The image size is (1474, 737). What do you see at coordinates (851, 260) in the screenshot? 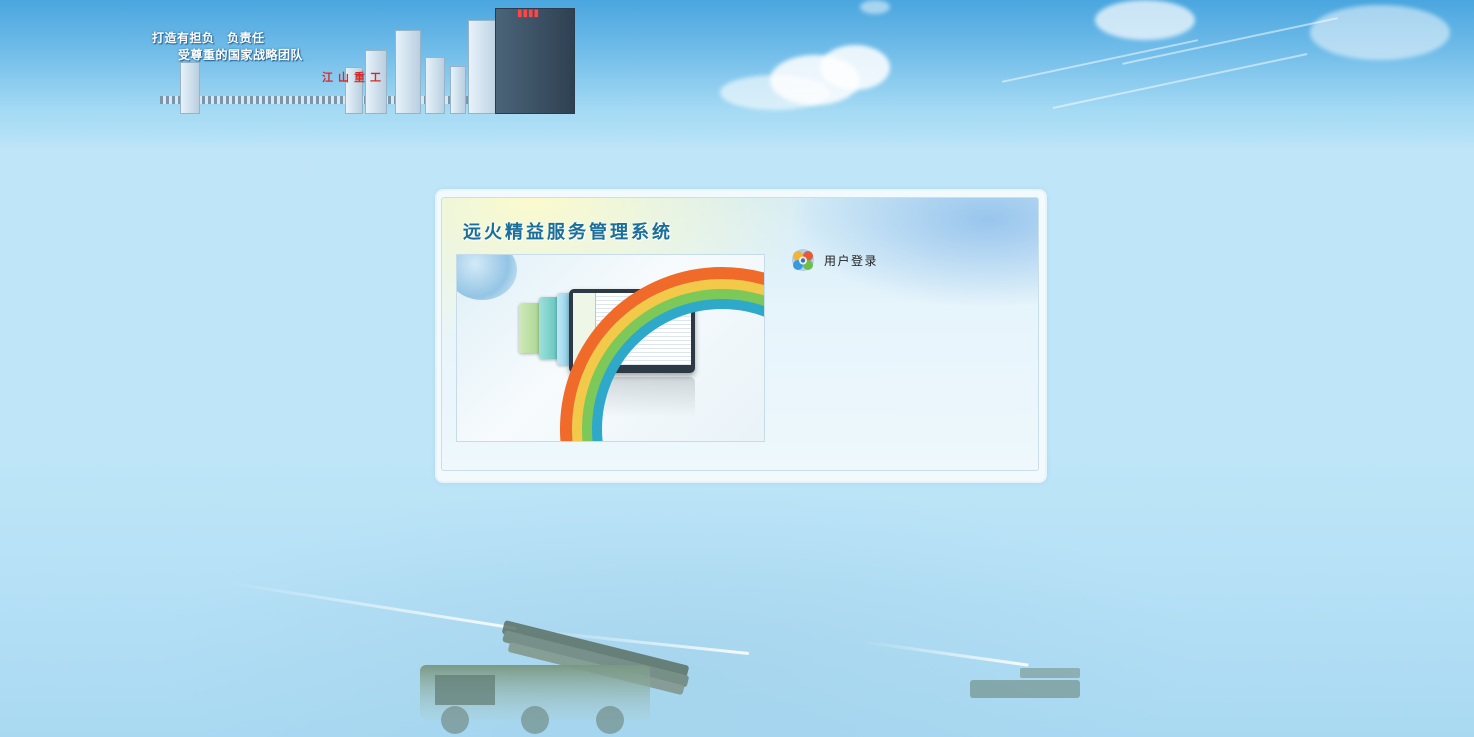
I see `login-section-label: 用户登录` at bounding box center [851, 260].